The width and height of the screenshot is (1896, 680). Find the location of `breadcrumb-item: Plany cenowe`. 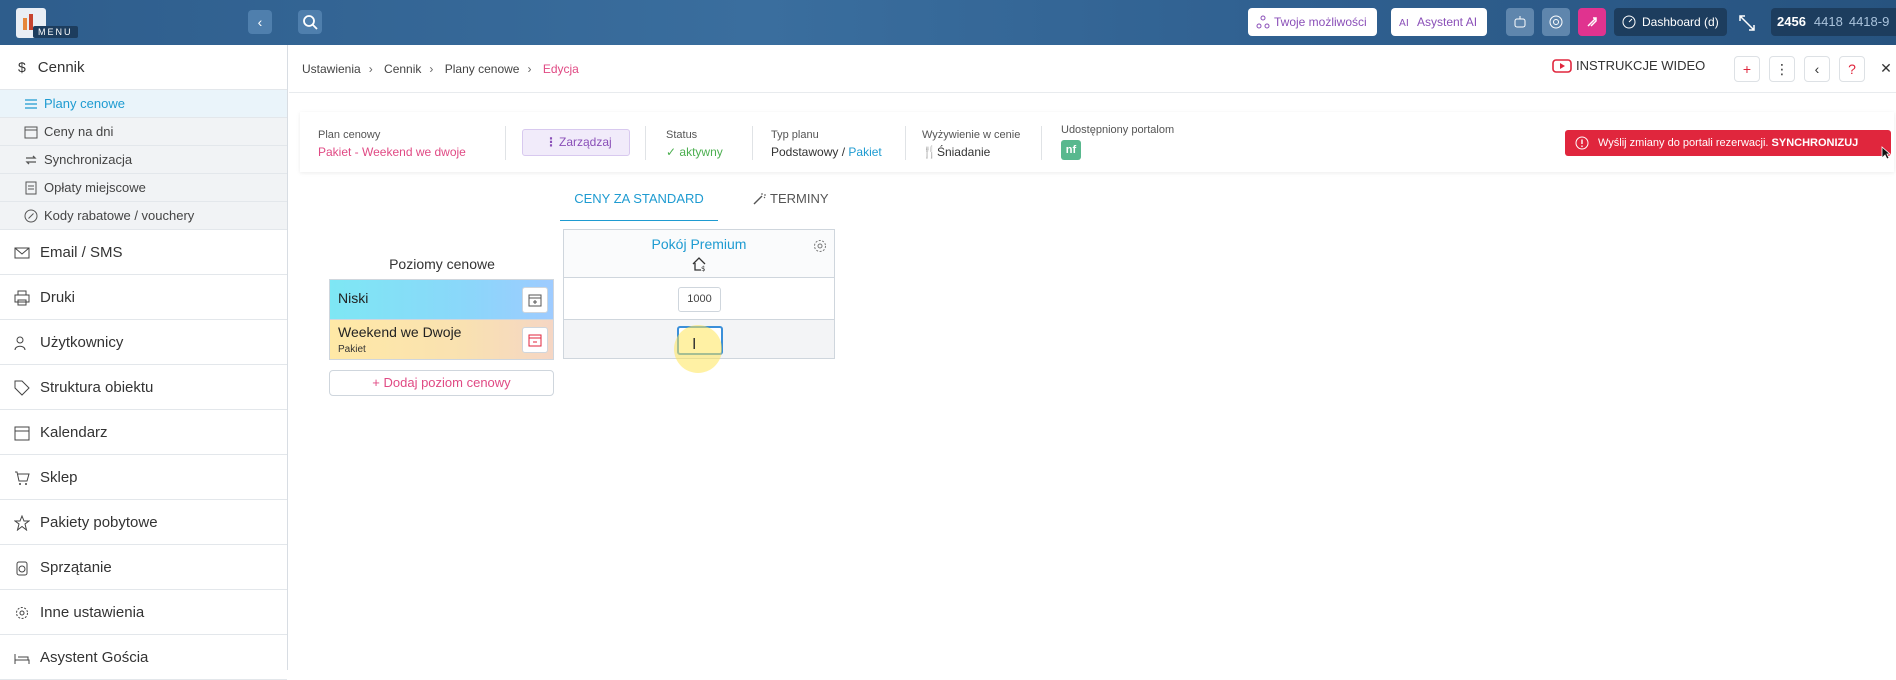

breadcrumb-item: Plany cenowe is located at coordinates (482, 69).